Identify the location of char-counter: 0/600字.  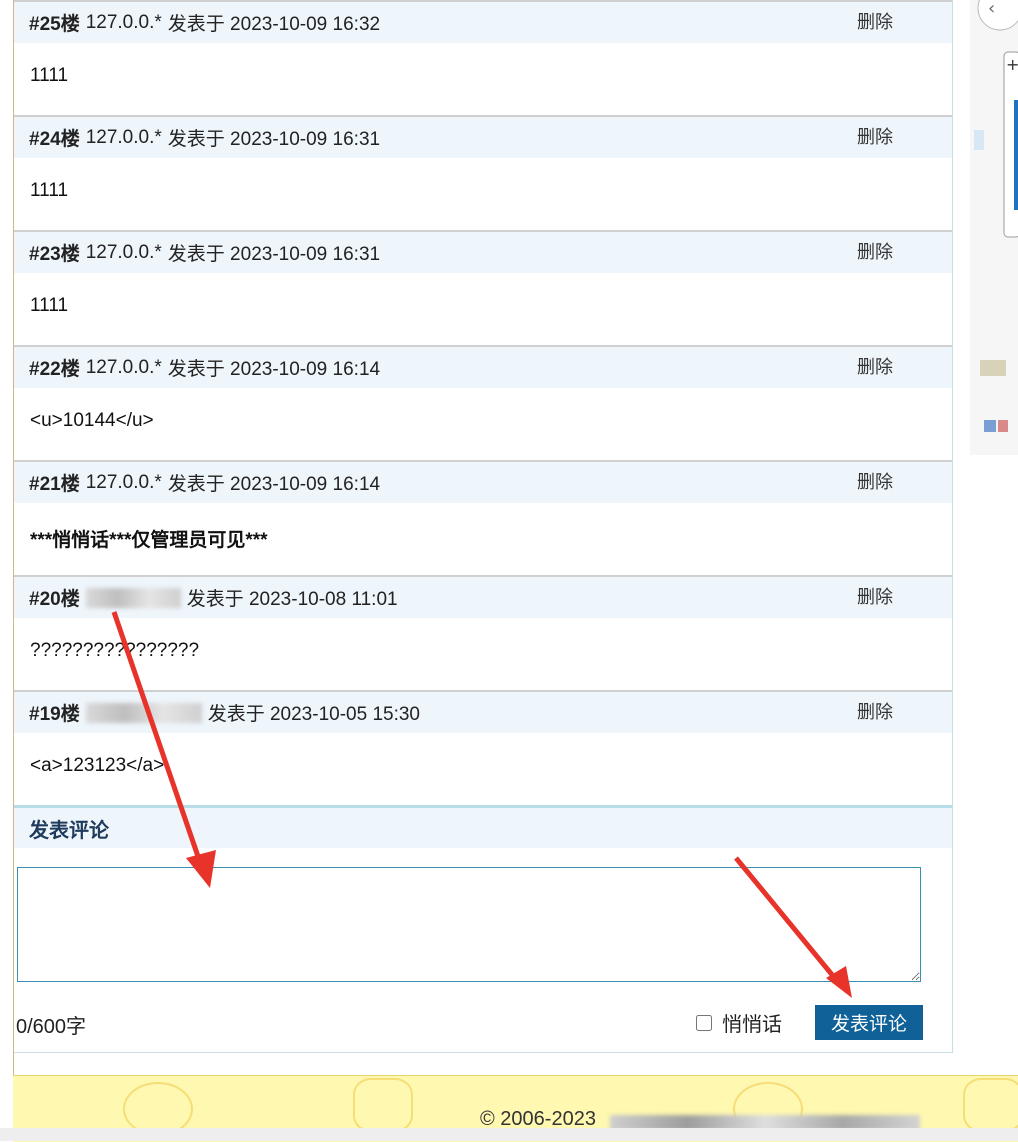
(51, 1027).